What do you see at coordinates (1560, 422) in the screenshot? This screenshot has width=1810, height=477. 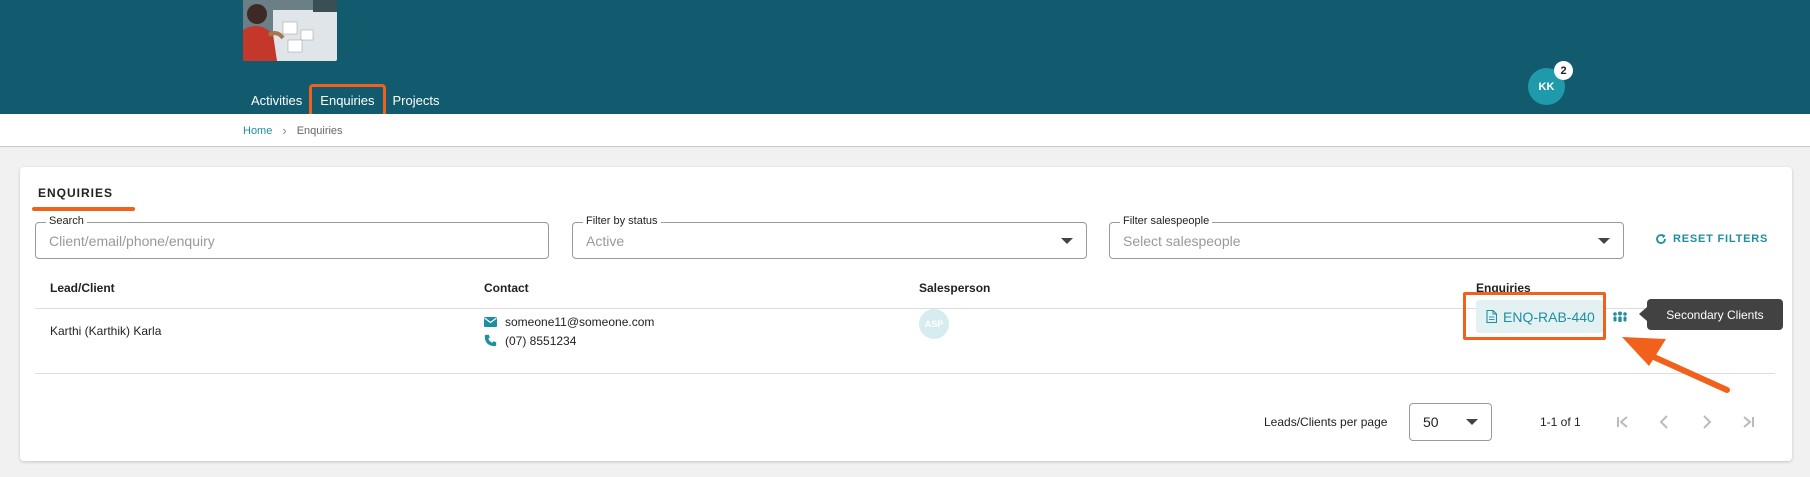 I see `pagination-range: 1-1 of 1` at bounding box center [1560, 422].